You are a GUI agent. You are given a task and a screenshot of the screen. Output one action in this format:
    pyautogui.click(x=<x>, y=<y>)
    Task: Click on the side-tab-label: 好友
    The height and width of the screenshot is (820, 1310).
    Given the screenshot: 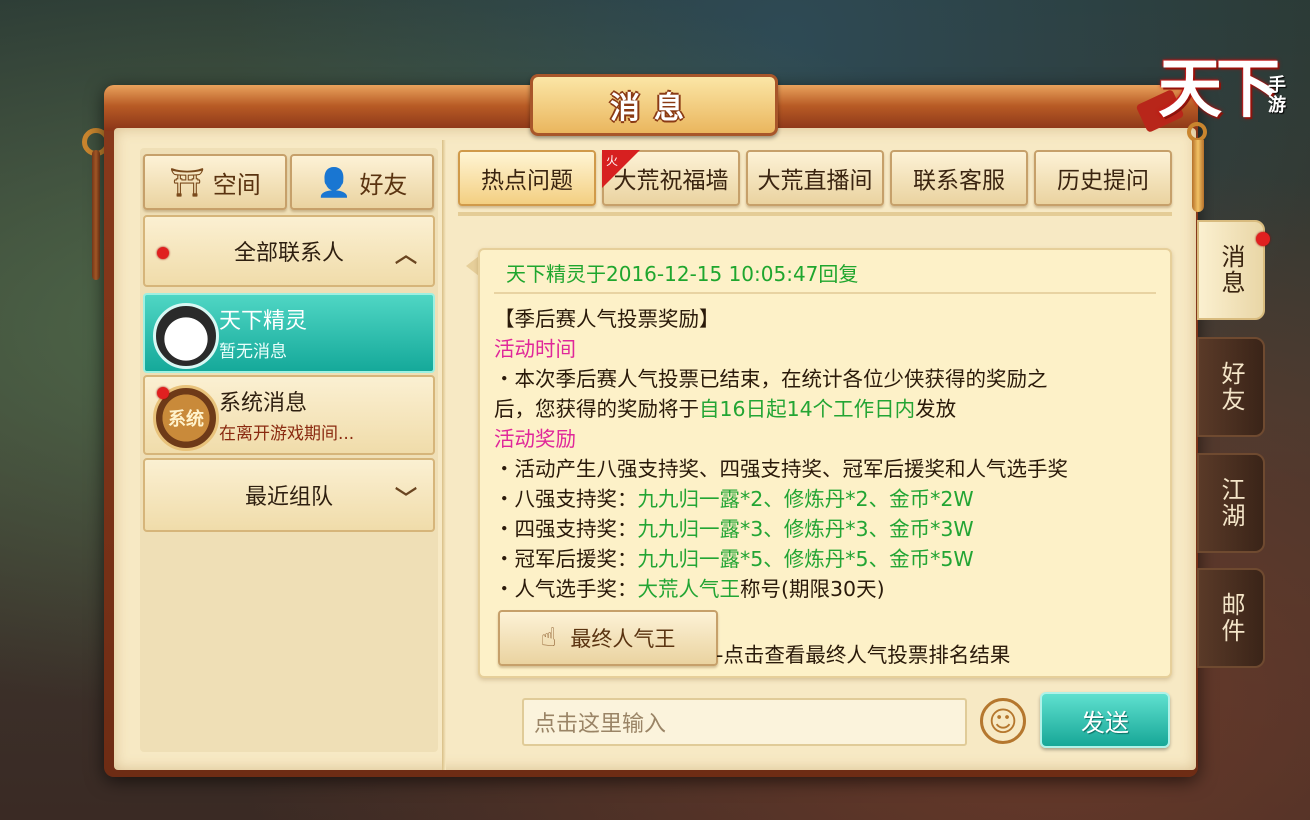 What is the action you would take?
    pyautogui.click(x=1231, y=387)
    